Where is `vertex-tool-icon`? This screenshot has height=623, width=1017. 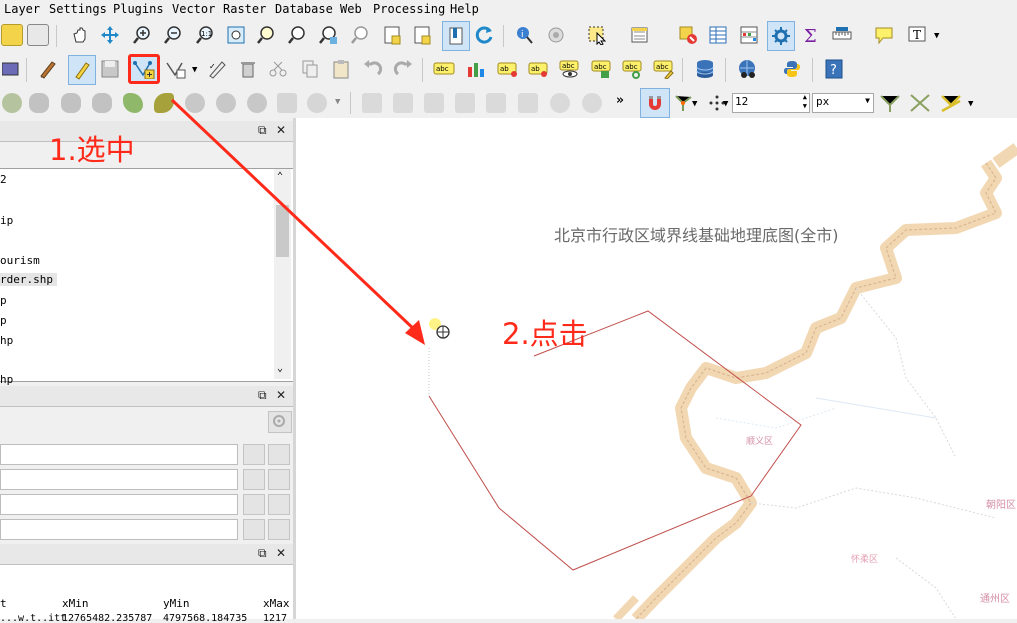
vertex-tool-icon is located at coordinates (176, 69).